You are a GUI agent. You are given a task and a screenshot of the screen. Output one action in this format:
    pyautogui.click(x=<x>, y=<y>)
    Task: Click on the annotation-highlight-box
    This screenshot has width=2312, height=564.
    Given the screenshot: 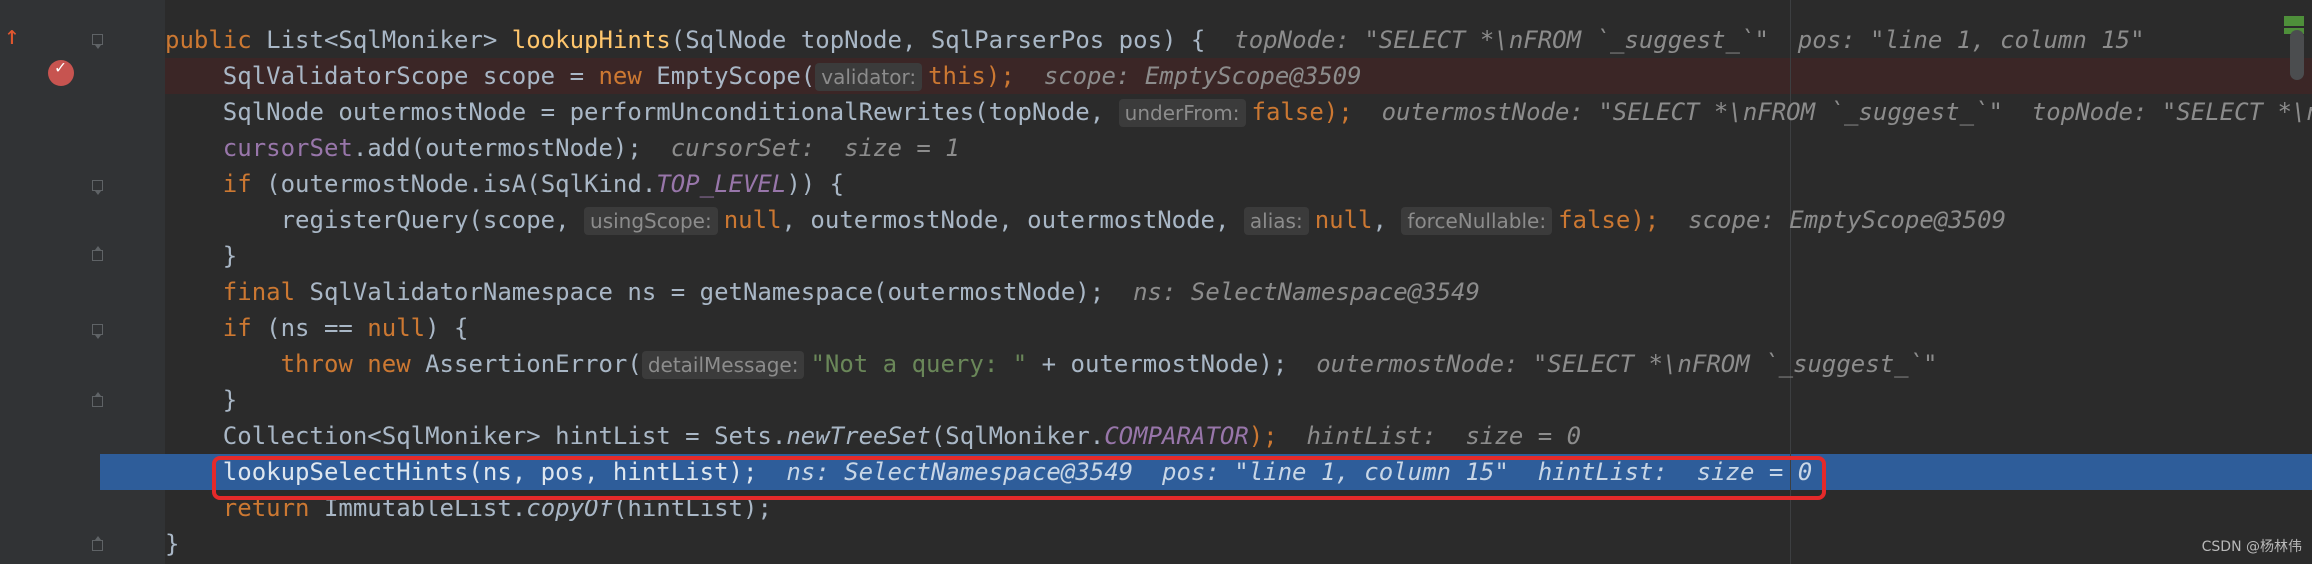 What is the action you would take?
    pyautogui.click(x=1019, y=478)
    